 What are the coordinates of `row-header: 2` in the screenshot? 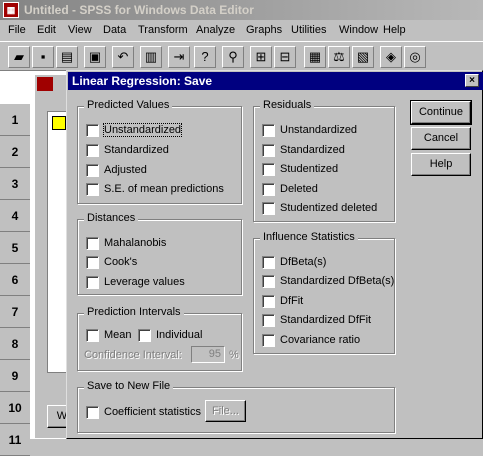 It's located at (15, 152).